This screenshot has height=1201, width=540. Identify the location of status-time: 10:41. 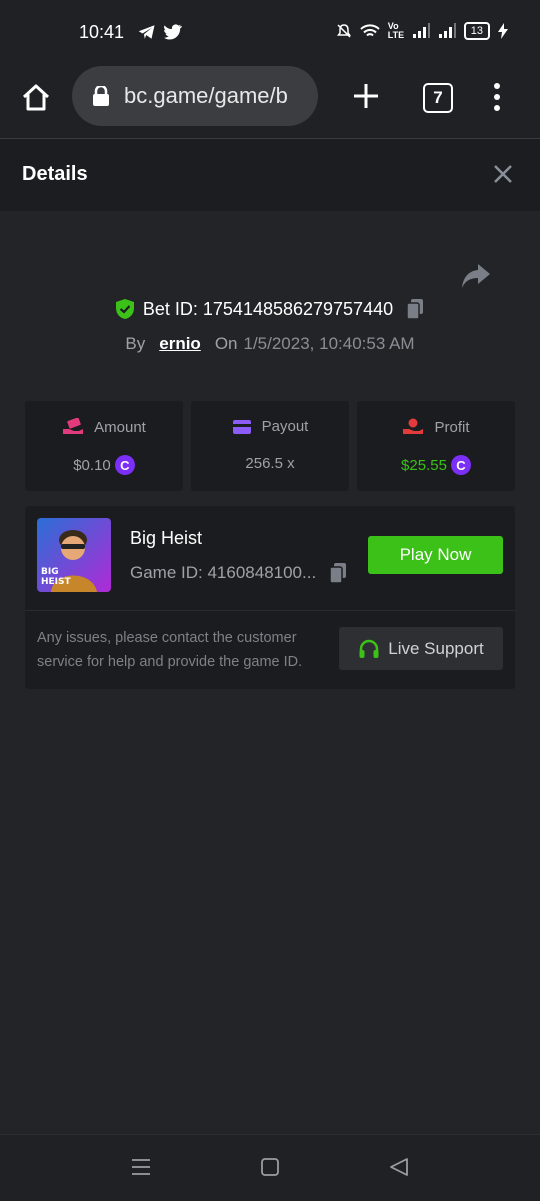
(102, 32).